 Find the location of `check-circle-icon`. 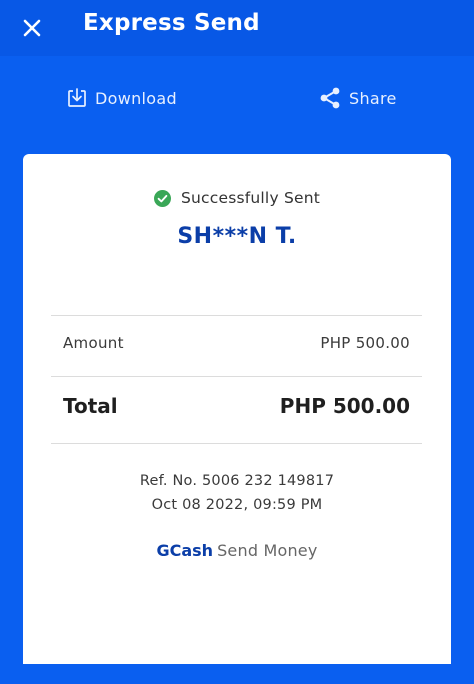

check-circle-icon is located at coordinates (162, 198).